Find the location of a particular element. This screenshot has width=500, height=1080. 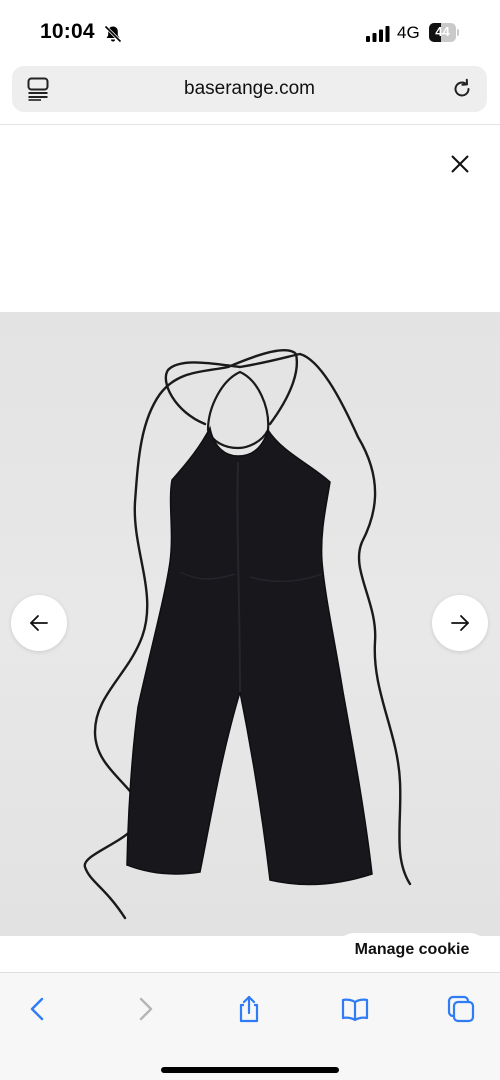

share-button is located at coordinates (249, 1009).